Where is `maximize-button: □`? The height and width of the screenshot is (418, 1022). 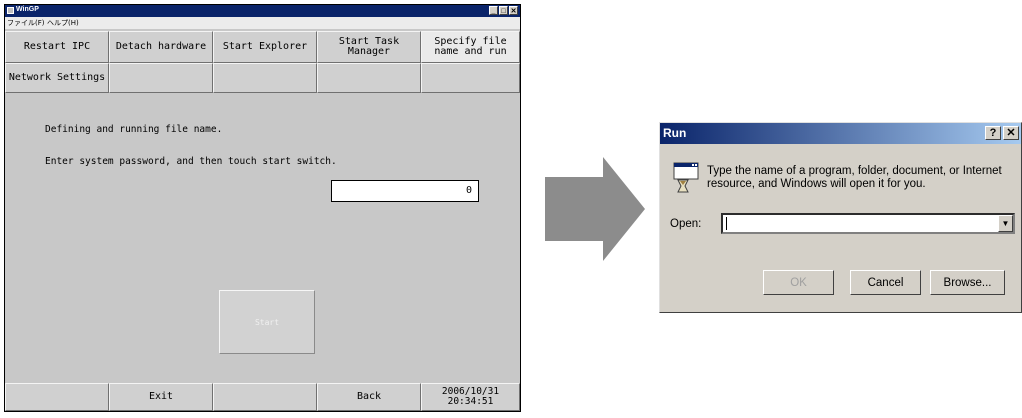
maximize-button: □ is located at coordinates (503, 10).